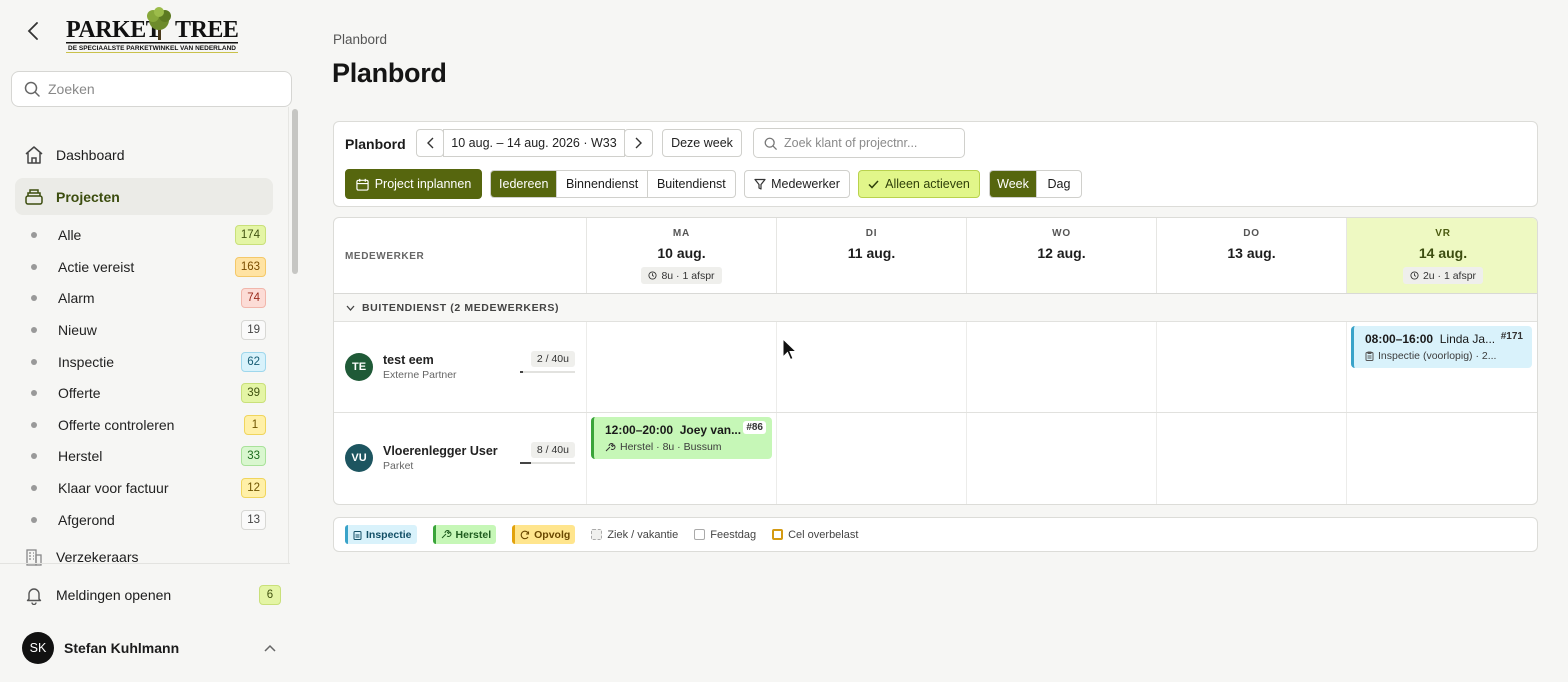 This screenshot has width=1568, height=682. What do you see at coordinates (1441, 255) in the screenshot?
I see `day-header-vr: VR 14 aug. 2u · 1 afspr` at bounding box center [1441, 255].